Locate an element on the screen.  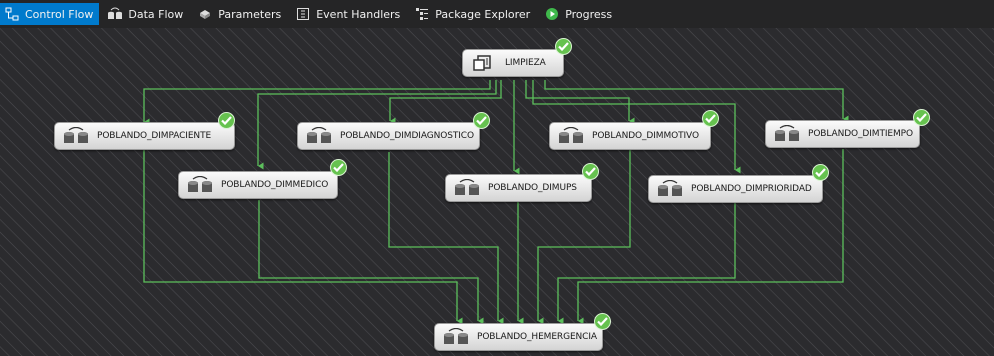
data-flow-icon is located at coordinates (115, 14).